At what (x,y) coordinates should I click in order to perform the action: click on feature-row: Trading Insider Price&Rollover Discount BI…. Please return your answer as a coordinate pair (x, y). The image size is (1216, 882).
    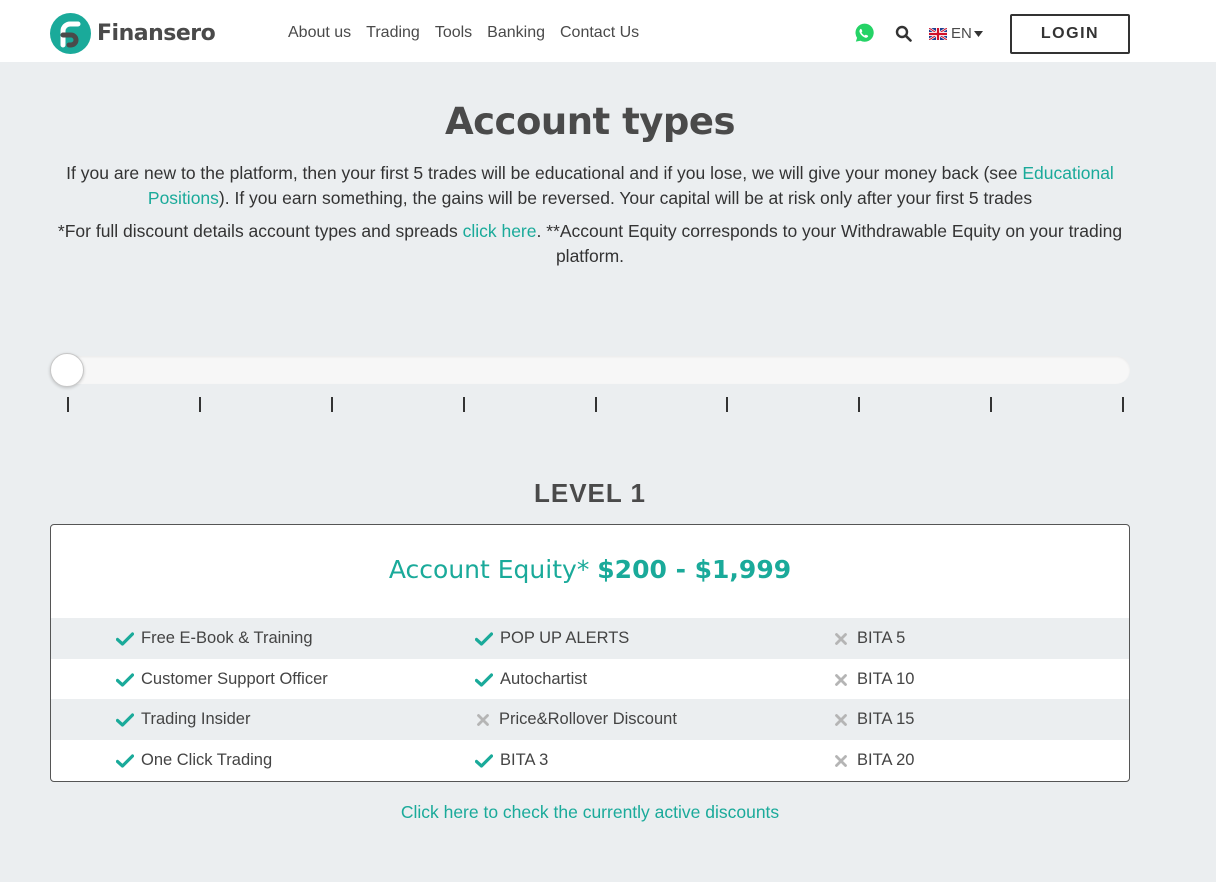
    Looking at the image, I should click on (590, 719).